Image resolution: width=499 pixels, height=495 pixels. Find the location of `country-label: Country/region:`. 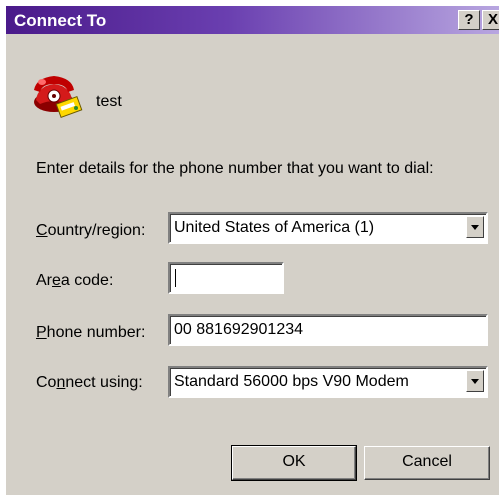

country-label: Country/region: is located at coordinates (90, 231).